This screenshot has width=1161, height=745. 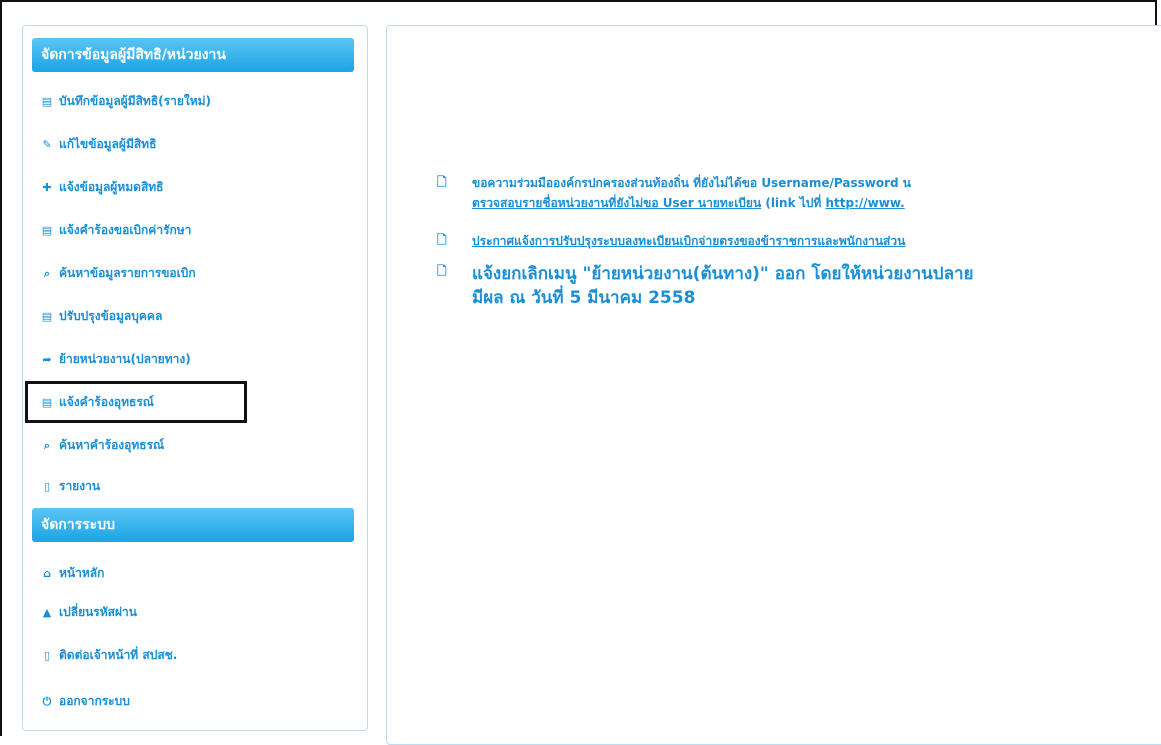 I want to click on menu-label: หน้าหลัก, so click(x=82, y=573).